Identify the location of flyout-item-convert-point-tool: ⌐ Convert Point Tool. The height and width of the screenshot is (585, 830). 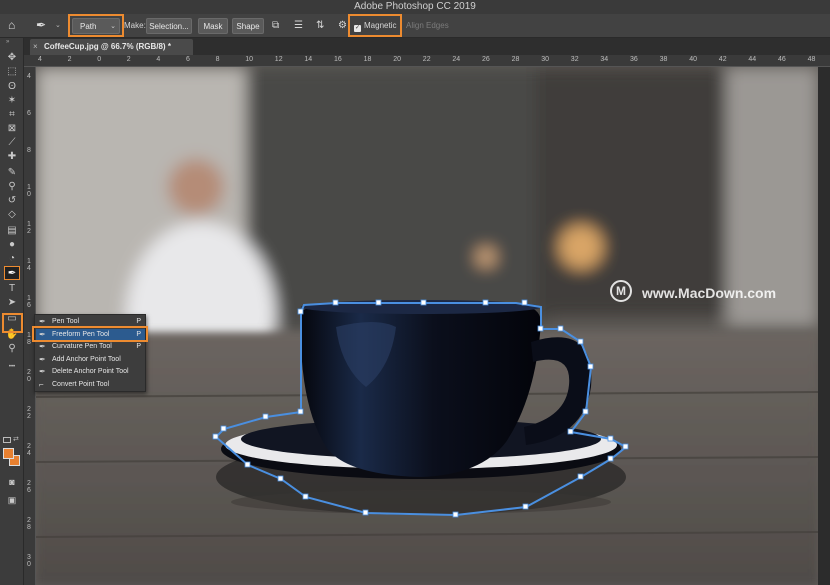
(90, 385).